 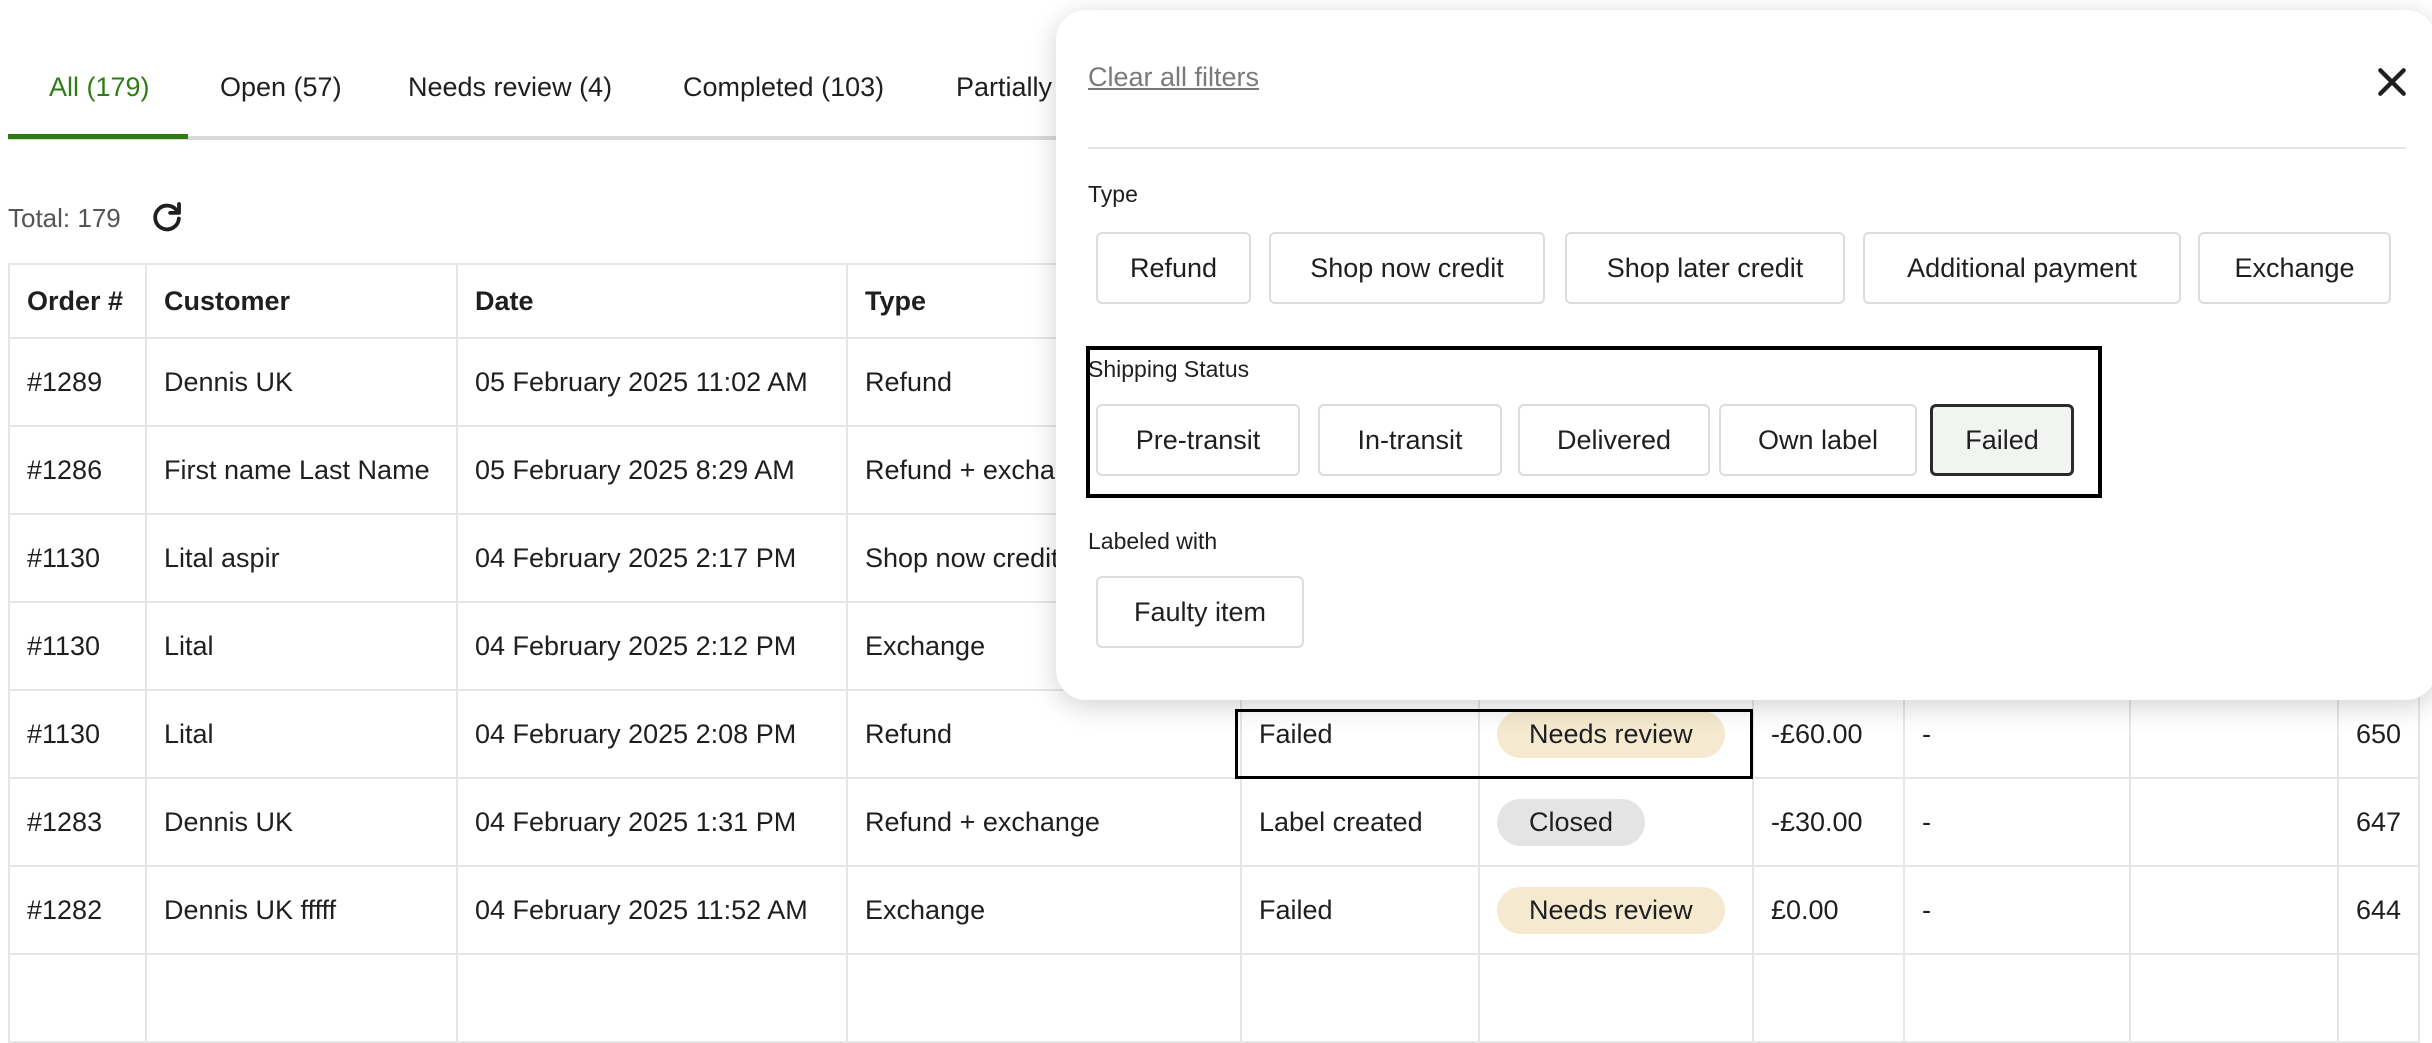 What do you see at coordinates (652, 301) in the screenshot?
I see `header-date: Date` at bounding box center [652, 301].